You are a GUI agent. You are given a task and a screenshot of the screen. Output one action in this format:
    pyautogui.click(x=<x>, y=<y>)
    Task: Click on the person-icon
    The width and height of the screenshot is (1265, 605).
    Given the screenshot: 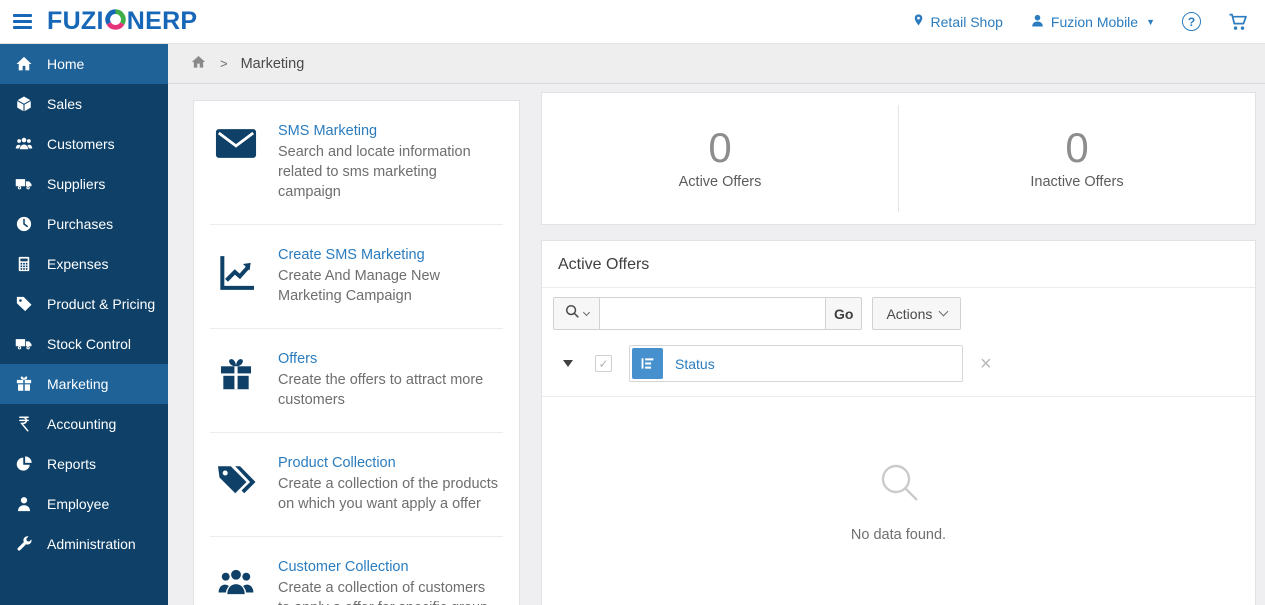 What is the action you would take?
    pyautogui.click(x=24, y=504)
    